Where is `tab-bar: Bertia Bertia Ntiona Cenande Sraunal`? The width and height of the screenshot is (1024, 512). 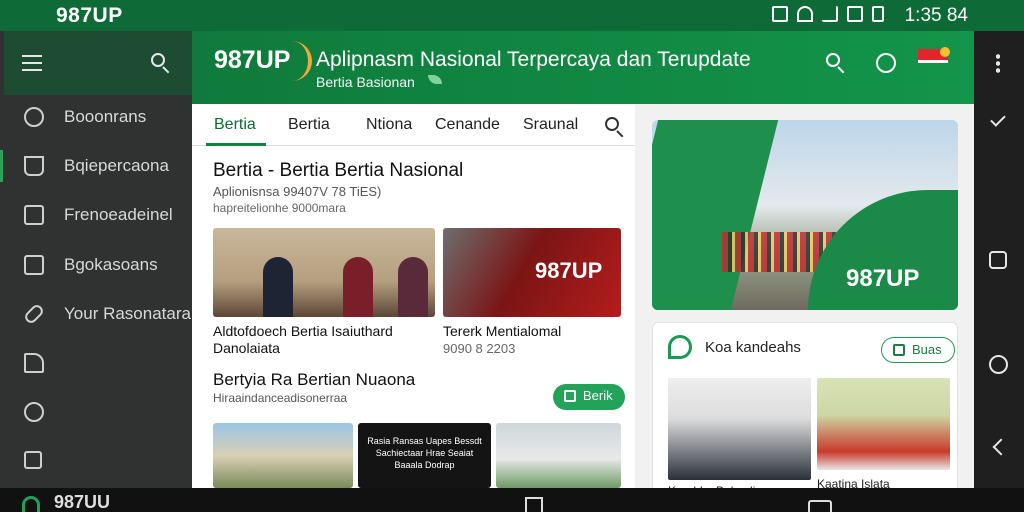 tab-bar: Bertia Bertia Ntiona Cenande Sraunal is located at coordinates (413, 125).